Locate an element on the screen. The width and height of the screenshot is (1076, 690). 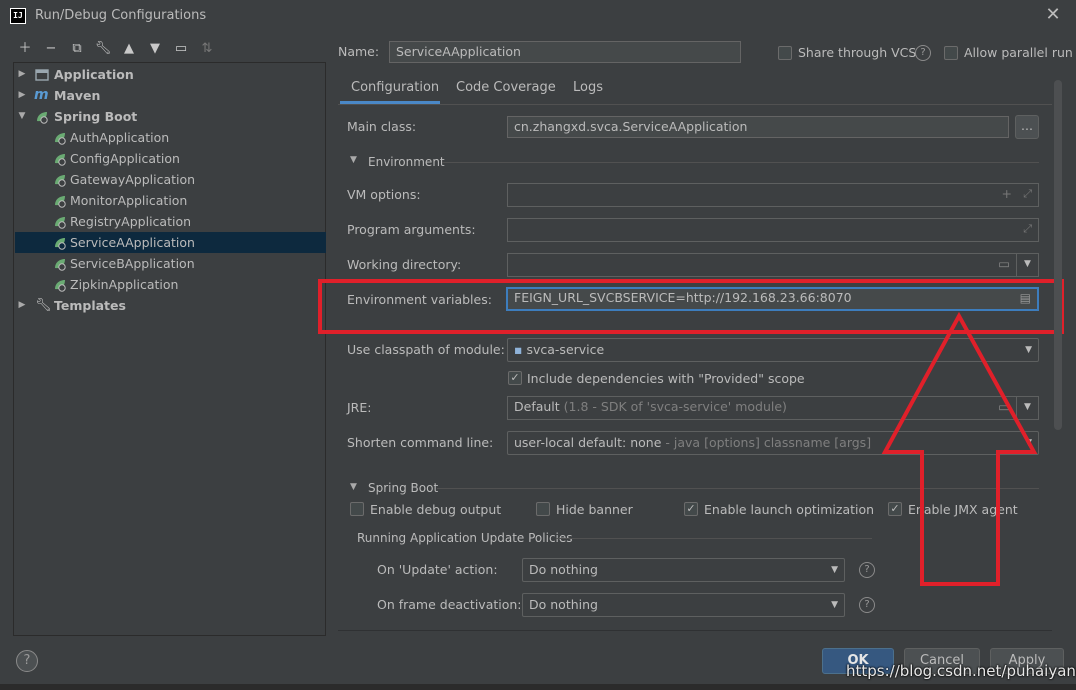
remove-icon: − is located at coordinates (51, 49).